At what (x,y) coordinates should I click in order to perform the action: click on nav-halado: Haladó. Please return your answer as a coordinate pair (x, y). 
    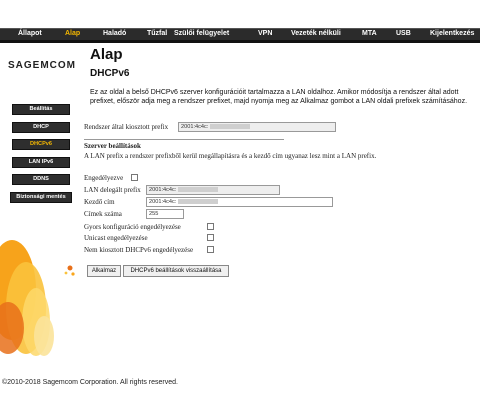
    Looking at the image, I should click on (114, 33).